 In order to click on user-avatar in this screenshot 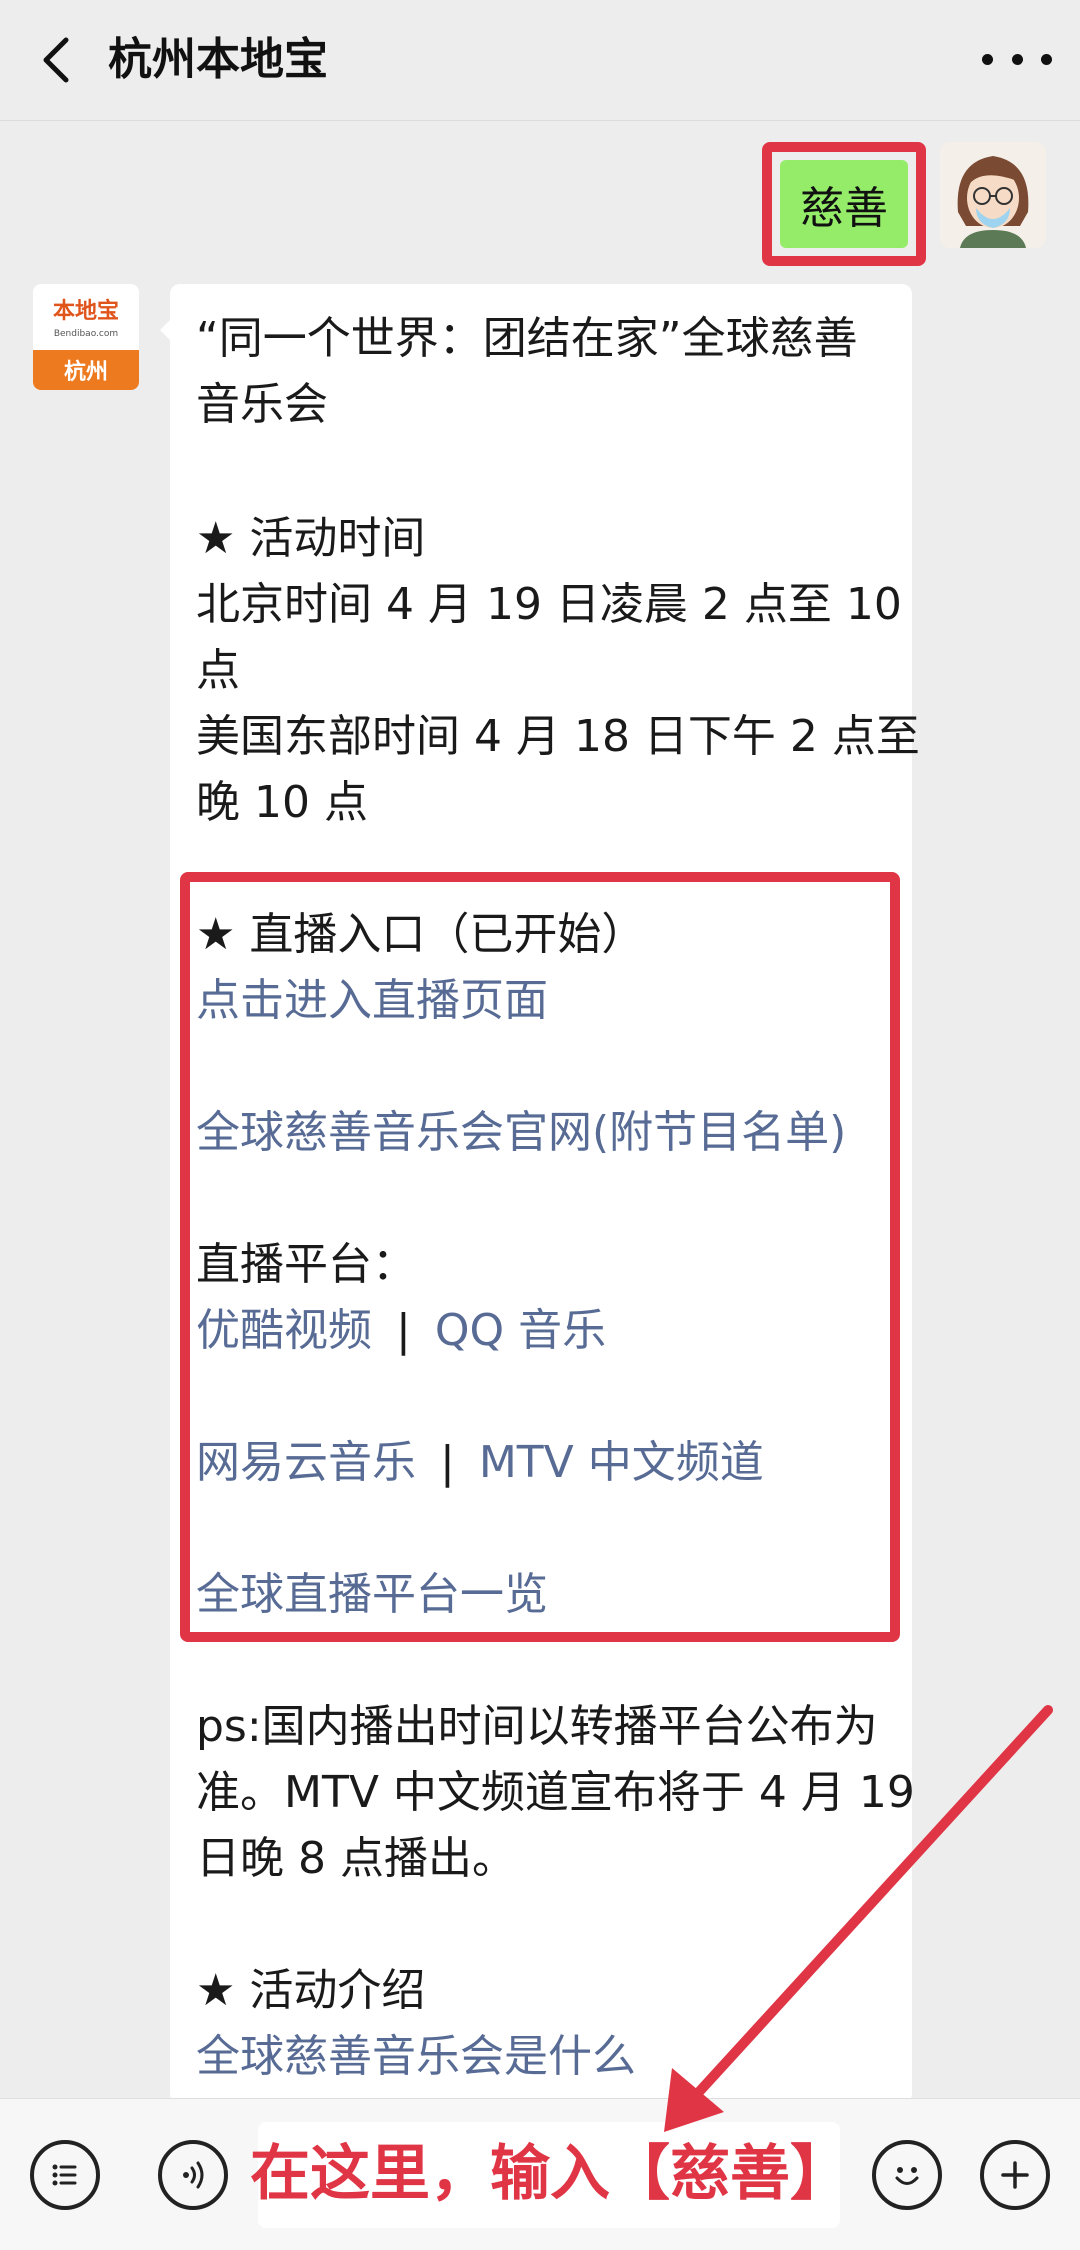, I will do `click(993, 195)`.